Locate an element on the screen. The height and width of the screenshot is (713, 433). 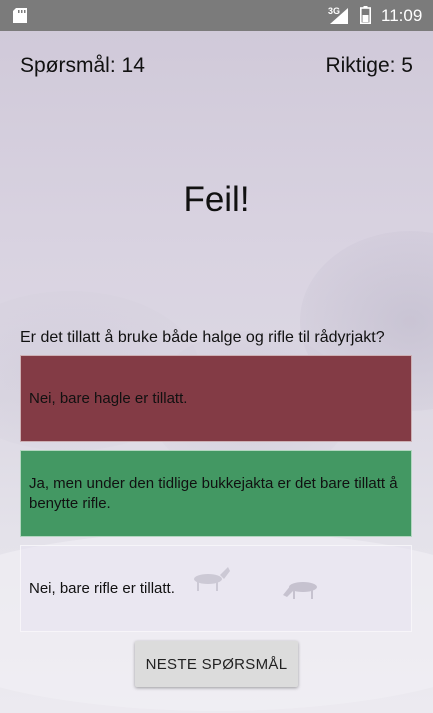
clock: 11:09 is located at coordinates (402, 15).